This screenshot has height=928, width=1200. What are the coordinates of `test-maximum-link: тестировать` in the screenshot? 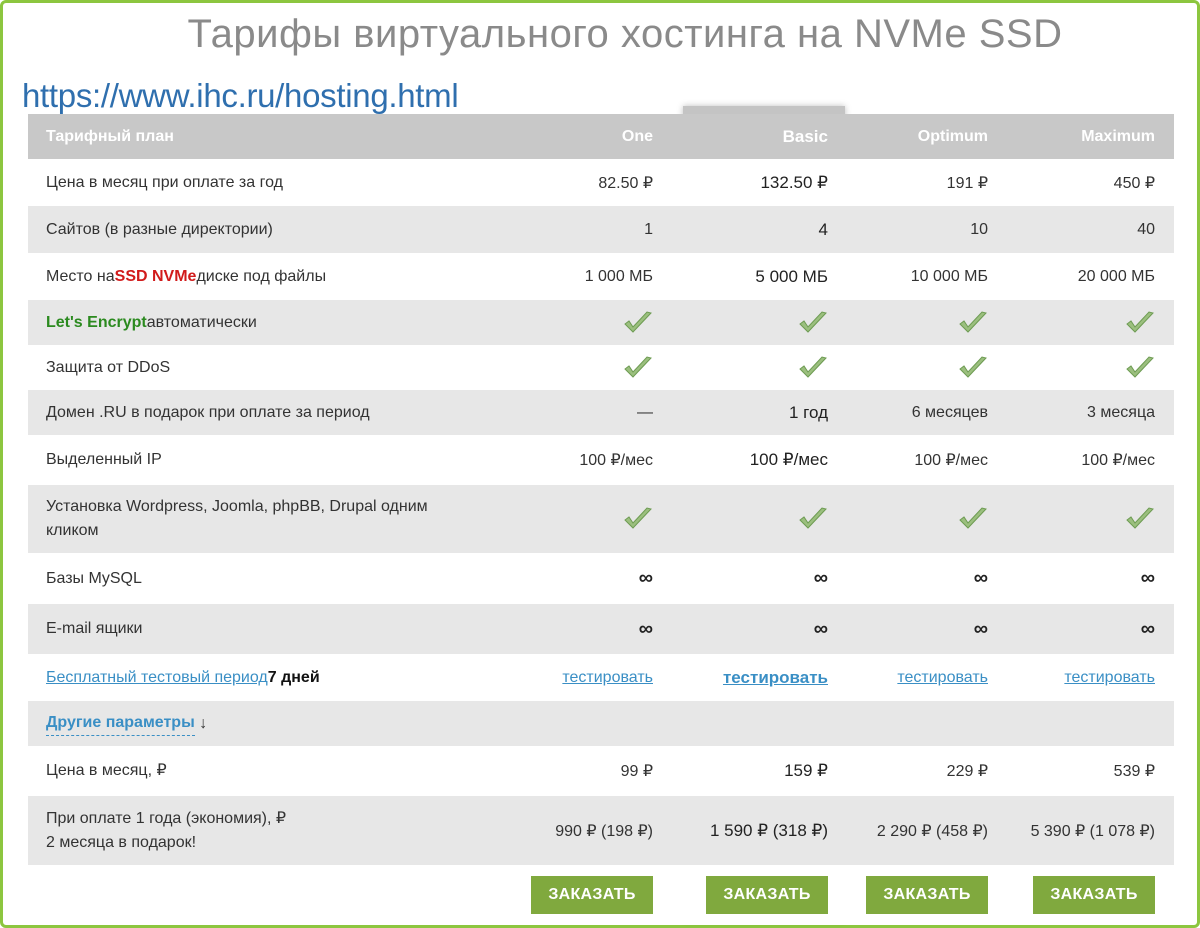 It's located at (1071, 677).